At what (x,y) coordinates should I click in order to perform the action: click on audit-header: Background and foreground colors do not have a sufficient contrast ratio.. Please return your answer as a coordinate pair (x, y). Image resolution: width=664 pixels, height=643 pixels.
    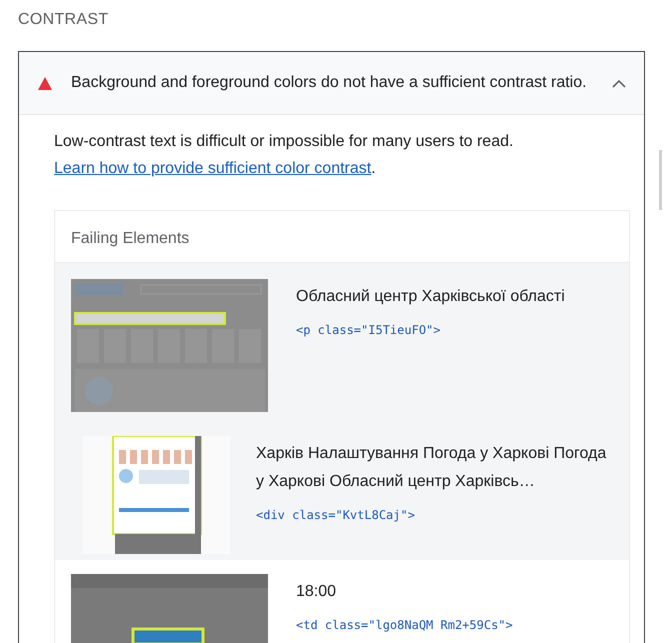
    Looking at the image, I should click on (331, 83).